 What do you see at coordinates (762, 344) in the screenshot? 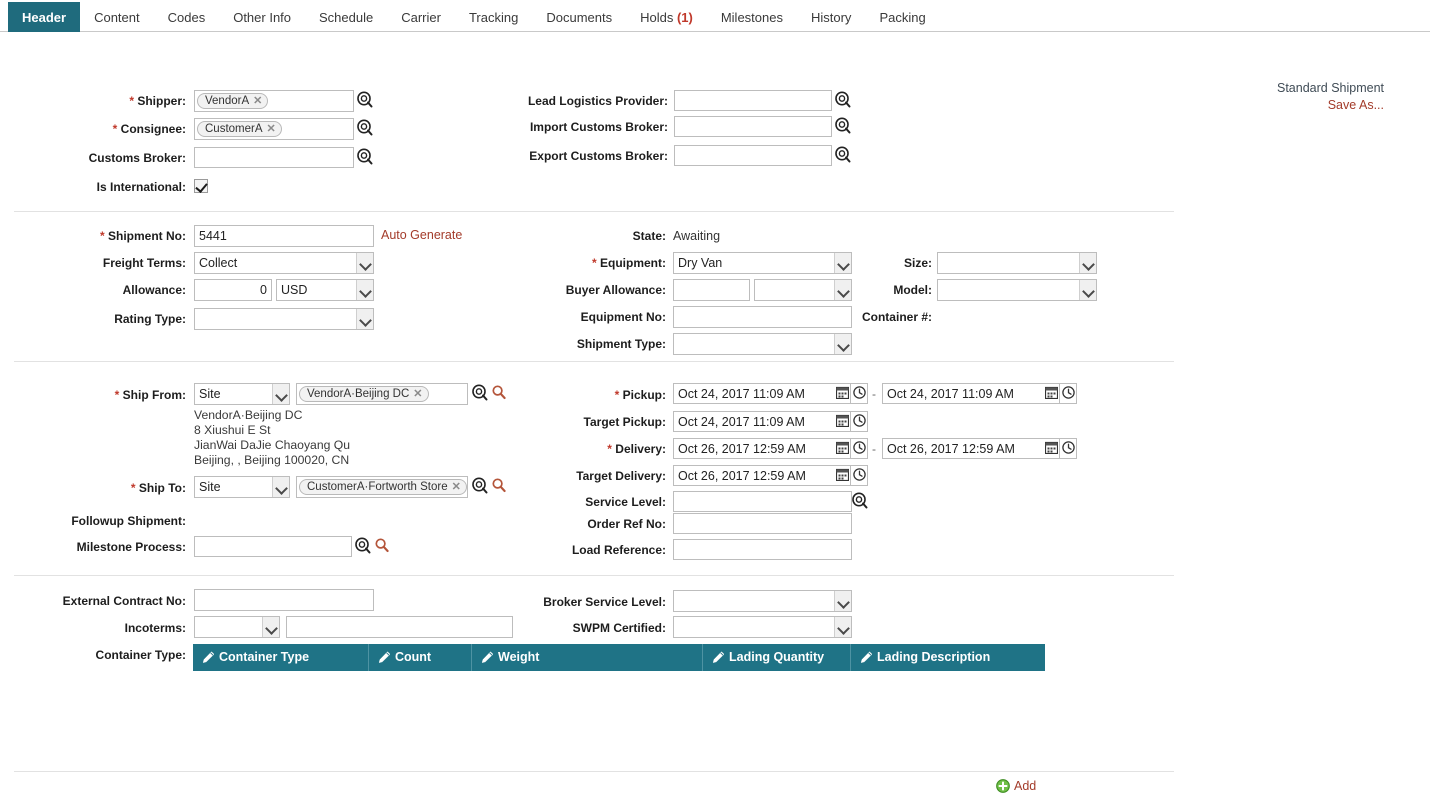
I see `shipment-type-select` at bounding box center [762, 344].